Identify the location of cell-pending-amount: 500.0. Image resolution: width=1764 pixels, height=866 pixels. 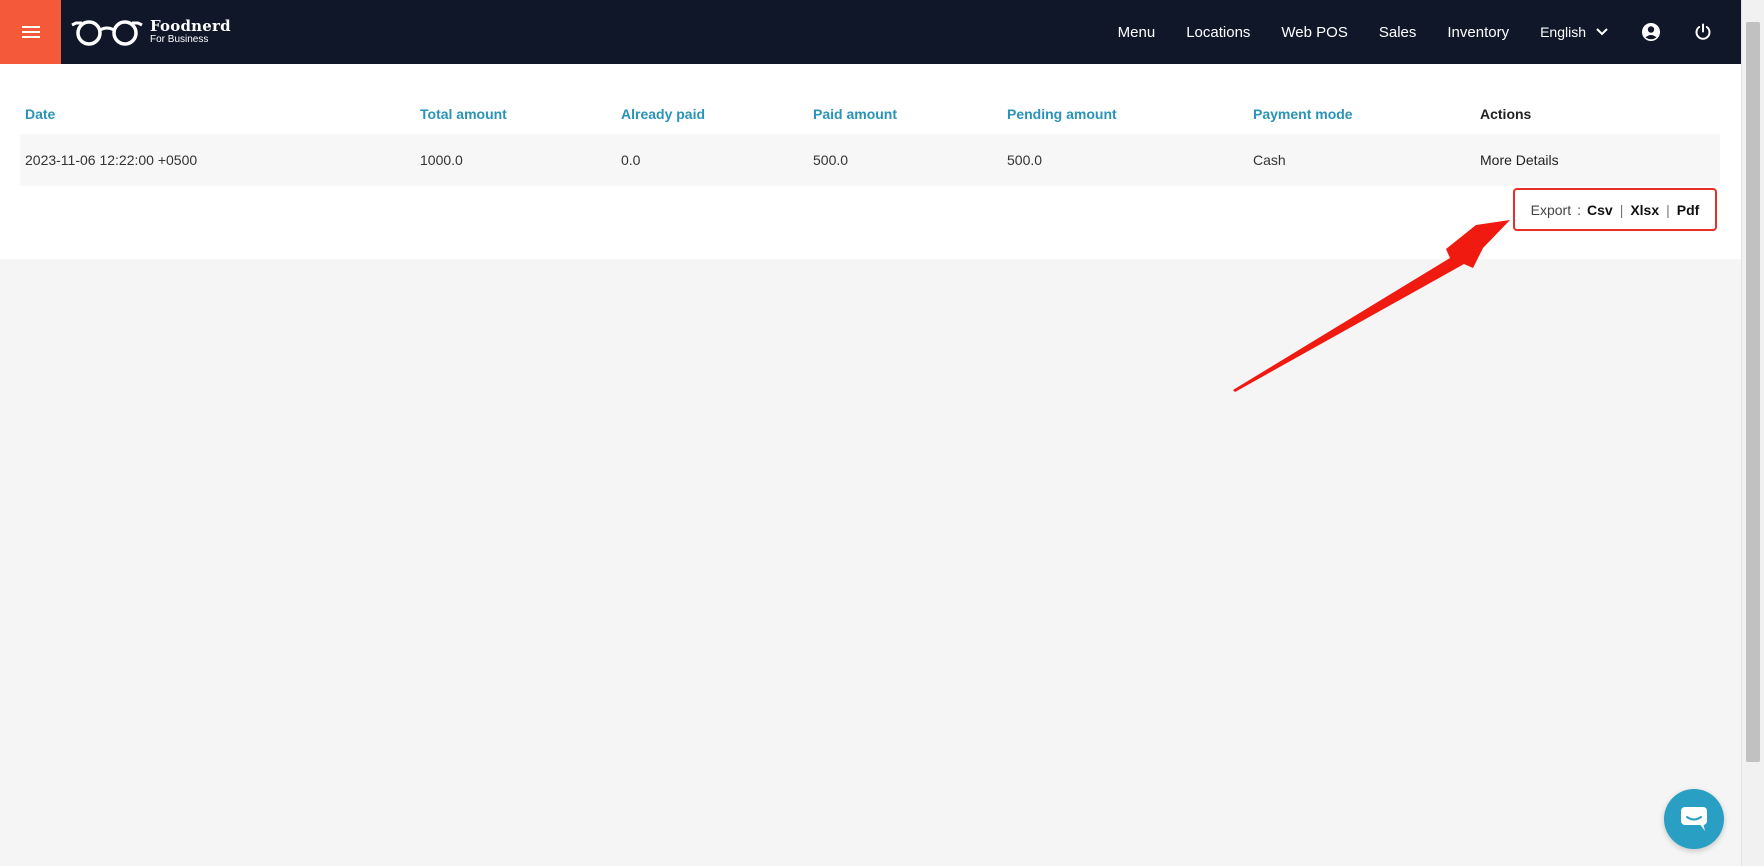
(1125, 160).